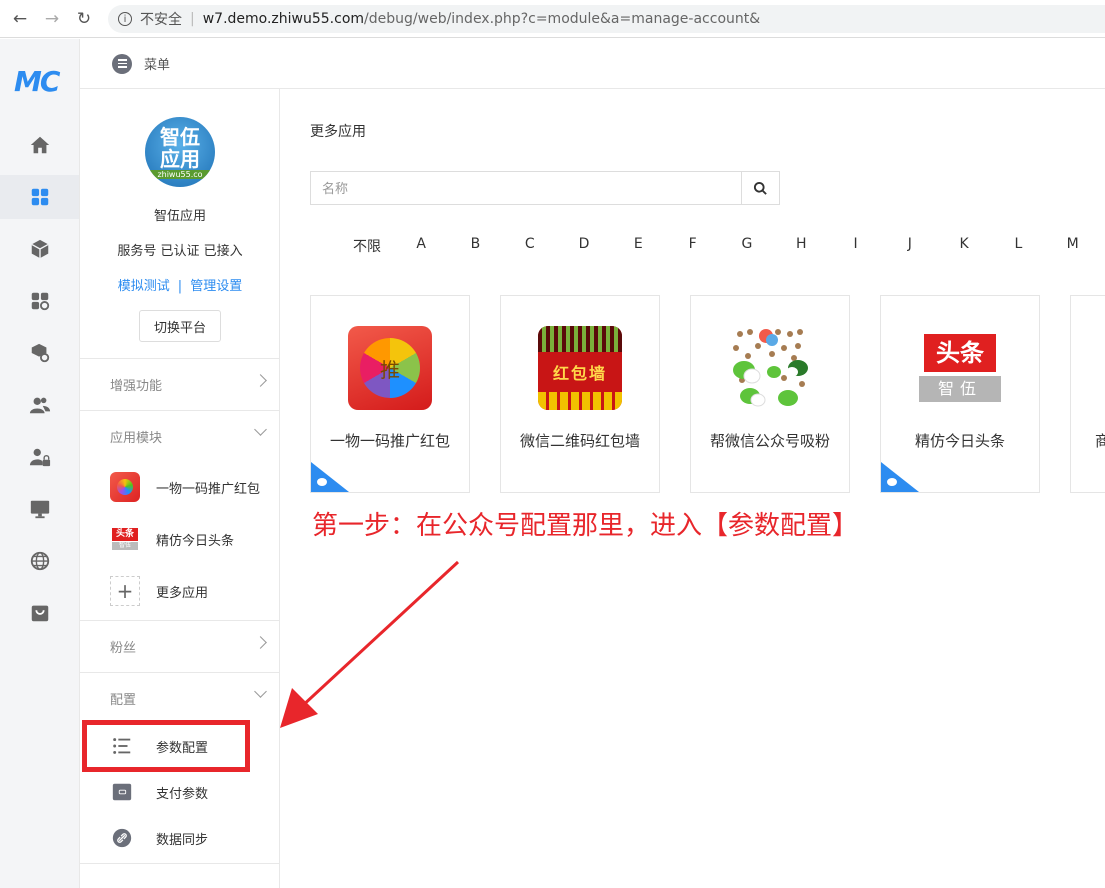 The height and width of the screenshot is (888, 1105). Describe the element at coordinates (125, 546) in the screenshot. I see `toutiao-badge-bottom: 智伍` at that location.